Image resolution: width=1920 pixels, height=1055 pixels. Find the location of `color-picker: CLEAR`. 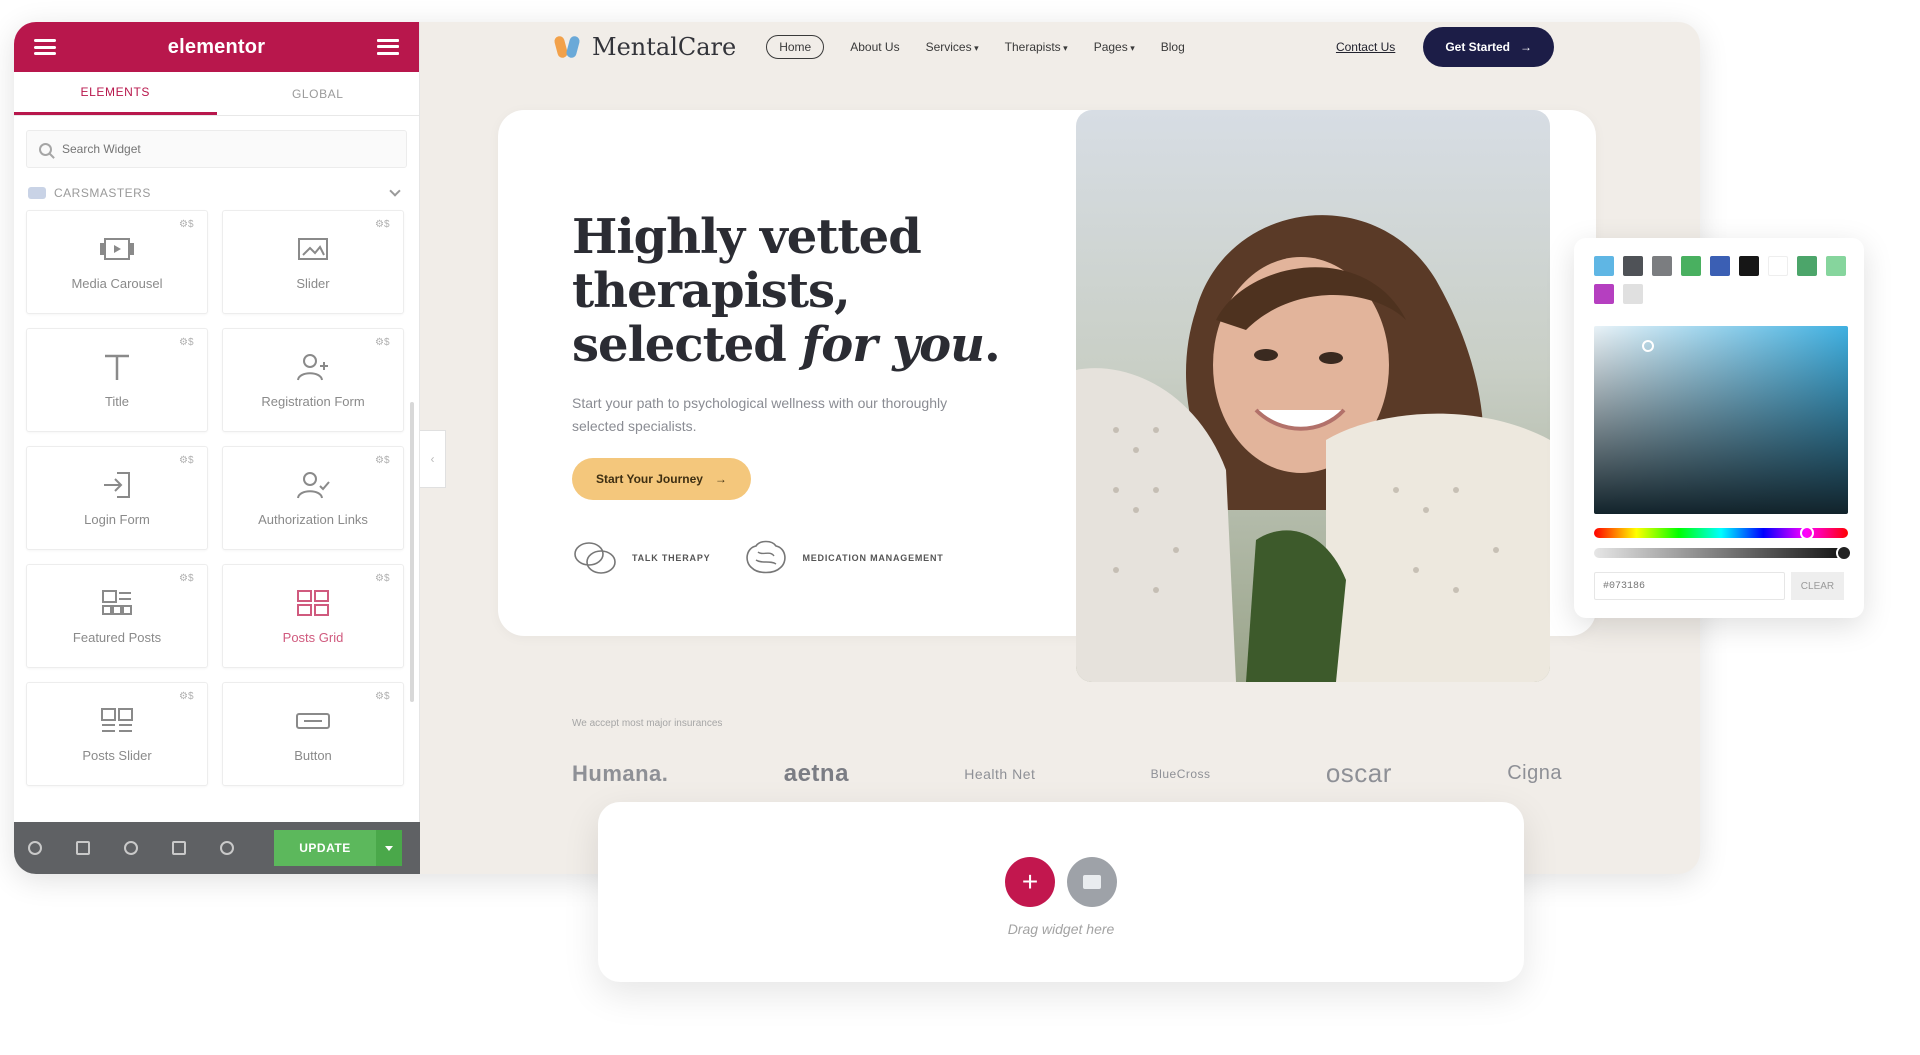

color-picker: CLEAR is located at coordinates (1719, 428).